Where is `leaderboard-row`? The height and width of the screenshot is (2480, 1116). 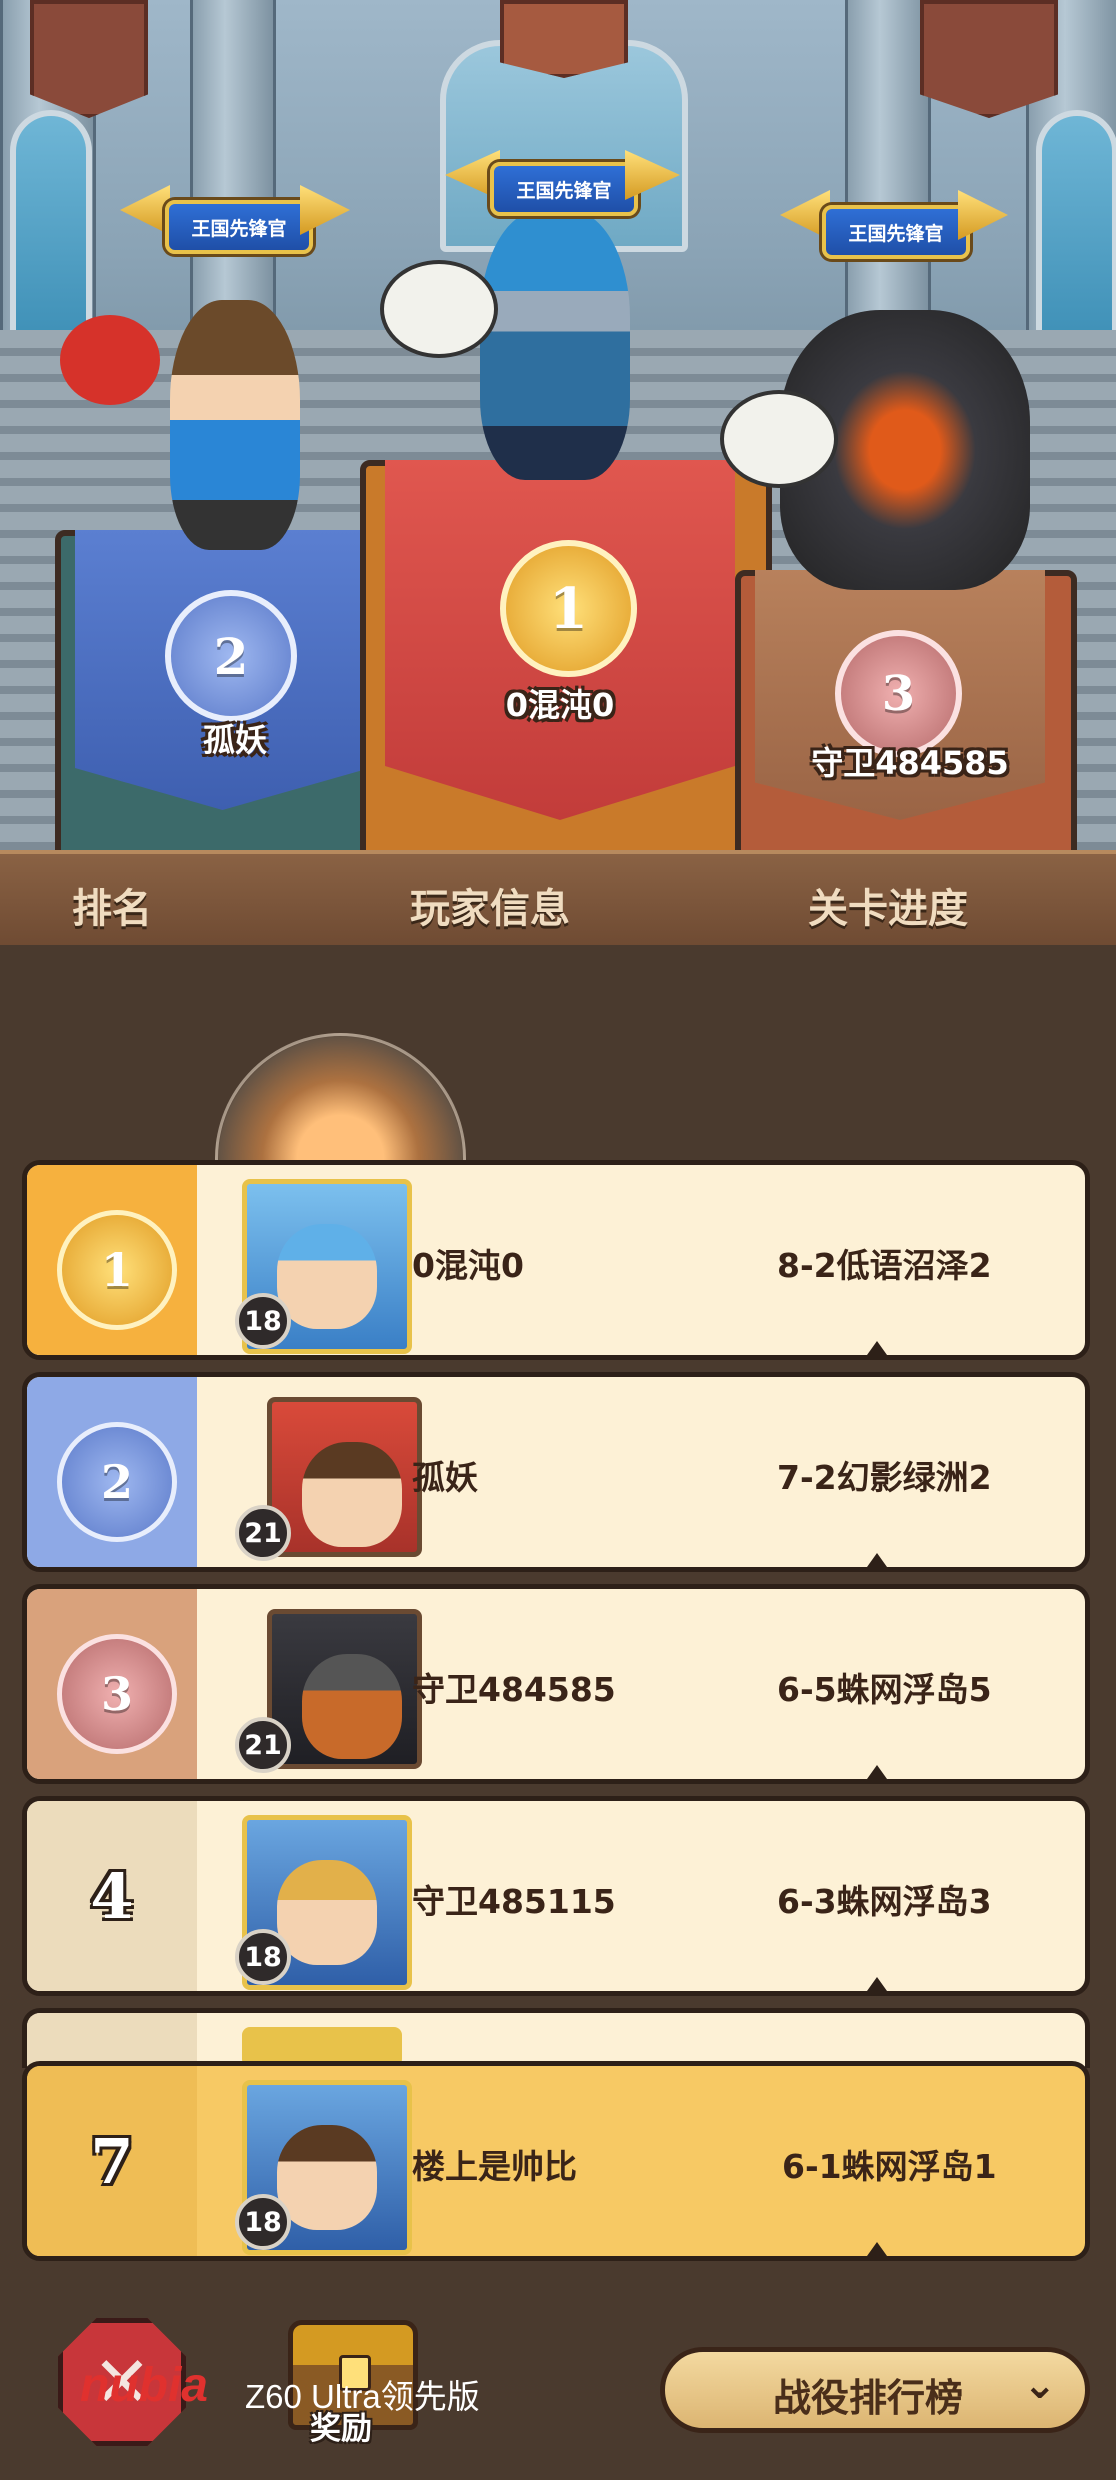
leaderboard-row is located at coordinates (556, 2038).